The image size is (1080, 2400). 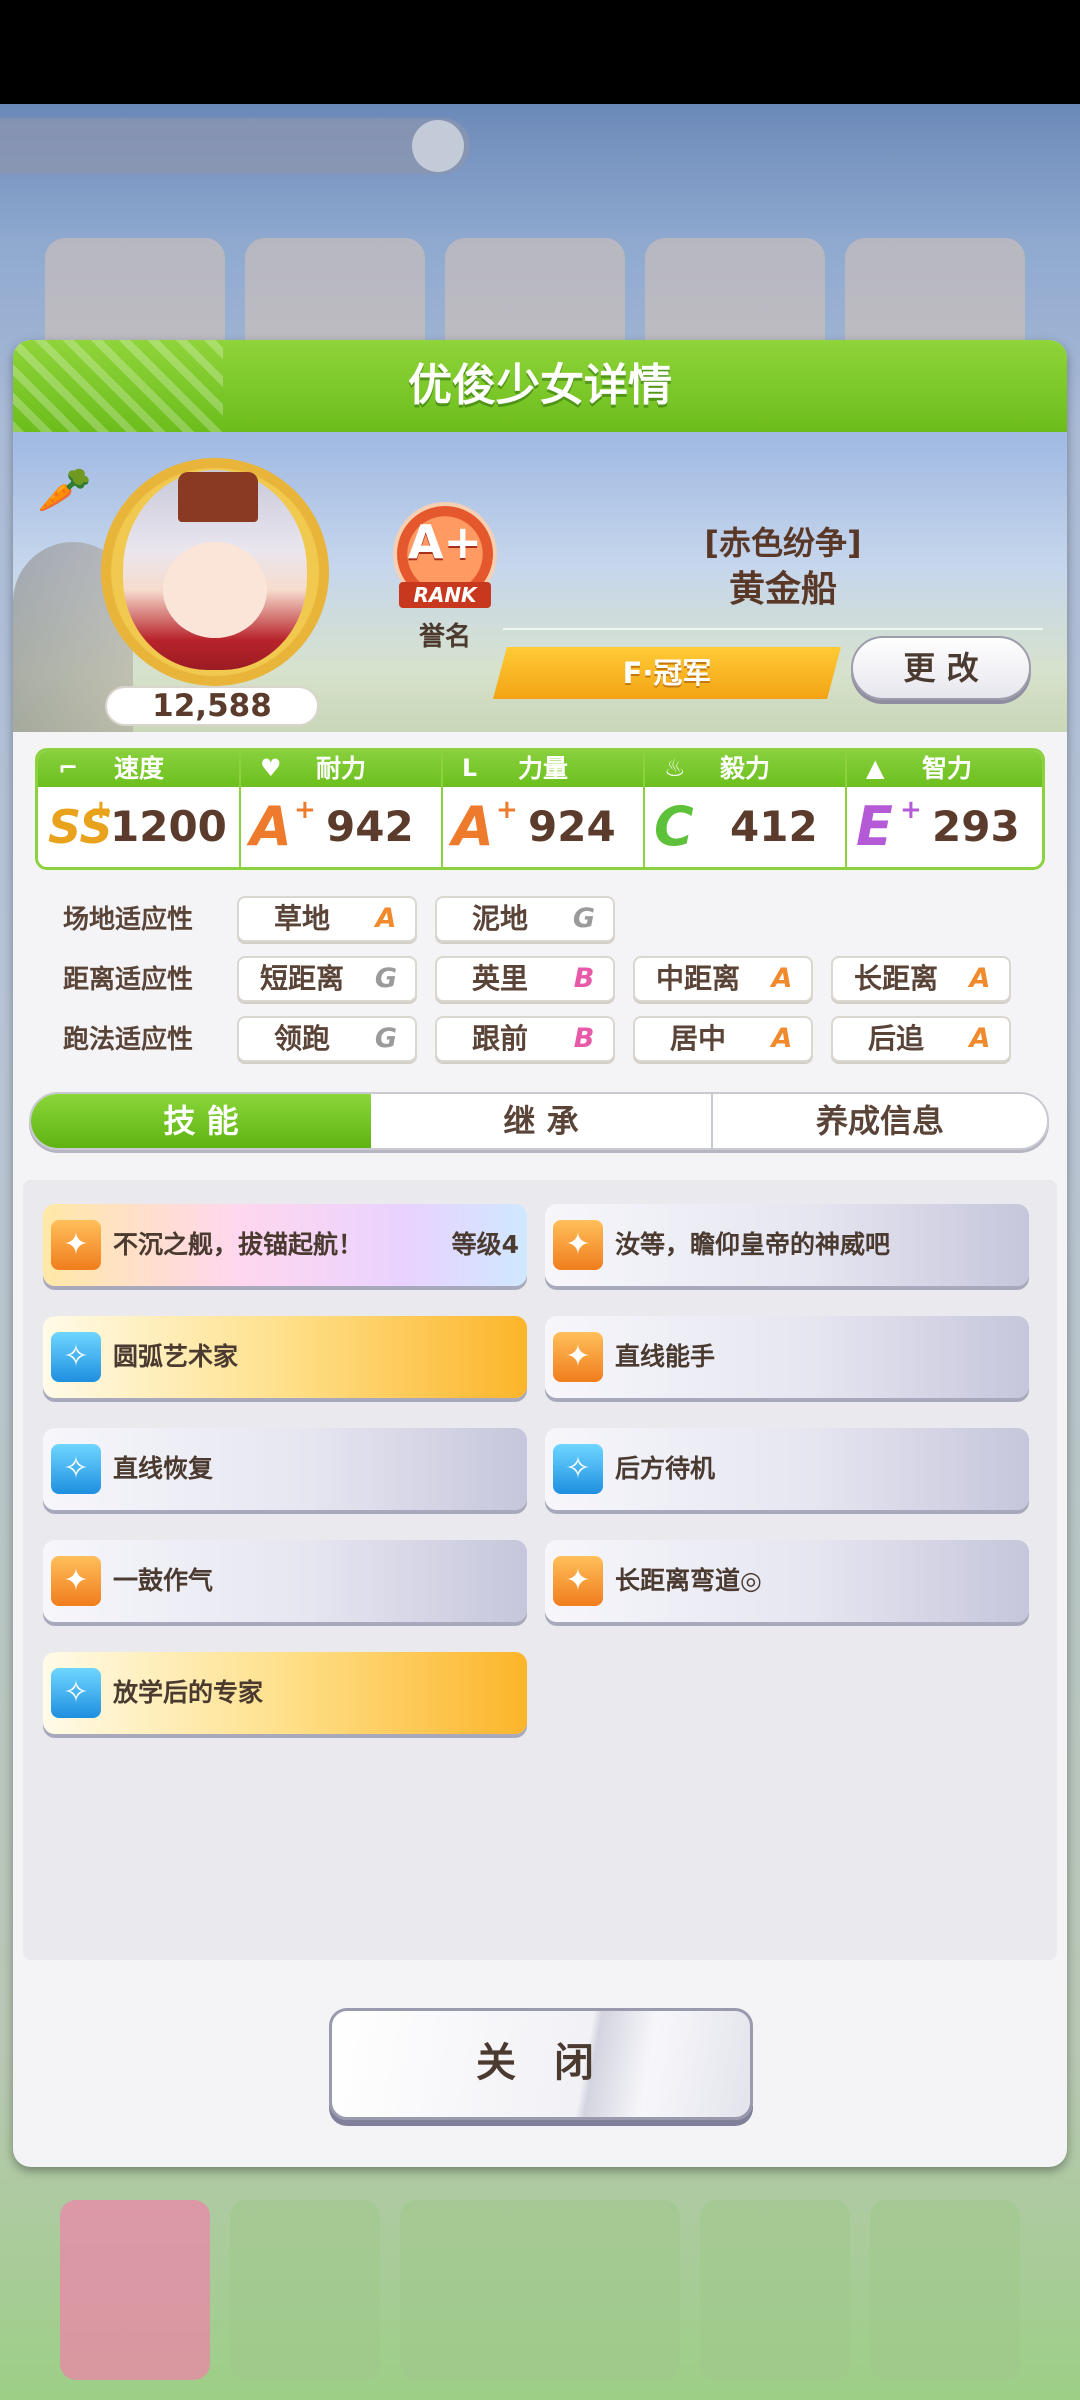 I want to click on aptitude-name: 领跑, so click(x=301, y=1038).